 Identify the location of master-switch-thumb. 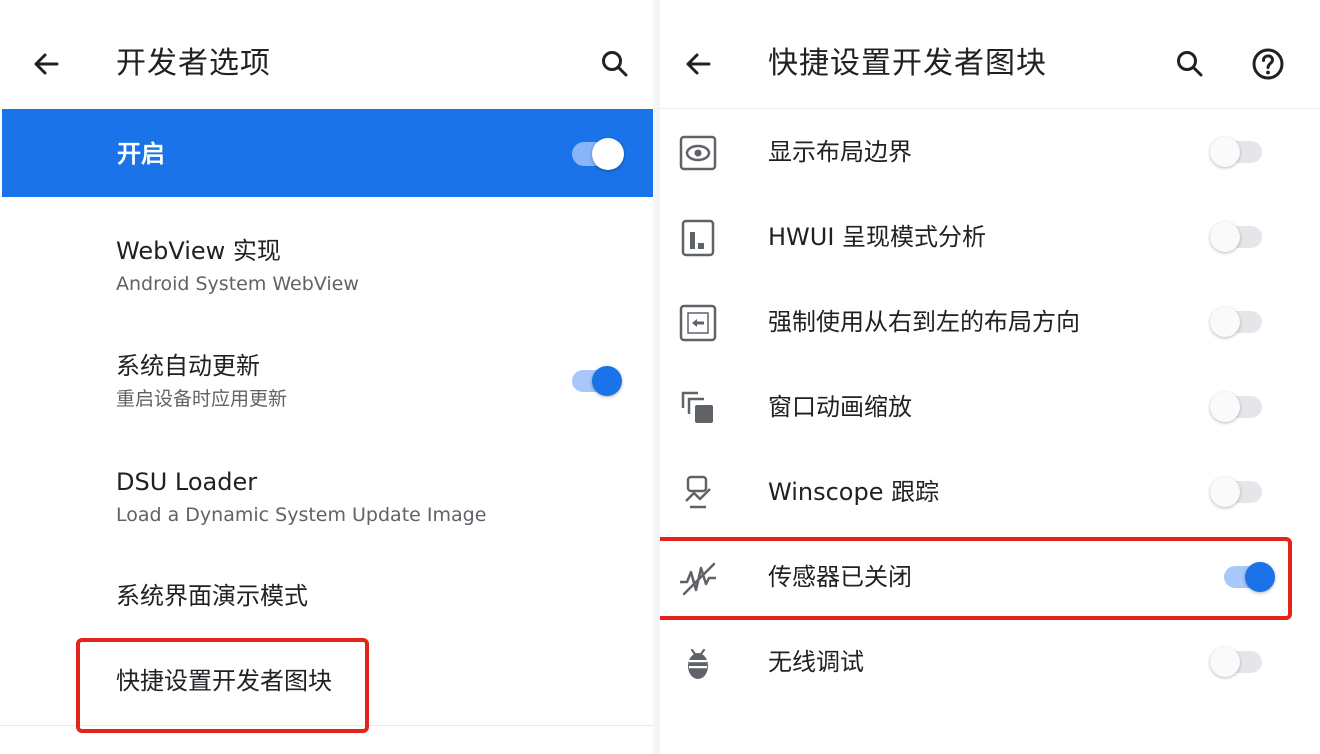
(608, 154).